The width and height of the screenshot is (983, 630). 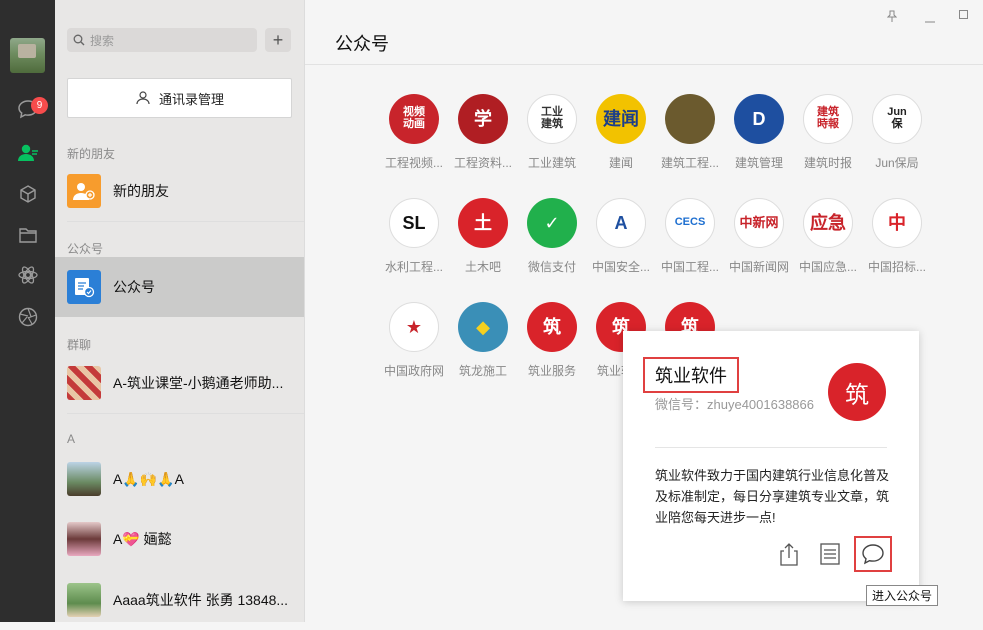 What do you see at coordinates (892, 17) in the screenshot?
I see `pin-icon` at bounding box center [892, 17].